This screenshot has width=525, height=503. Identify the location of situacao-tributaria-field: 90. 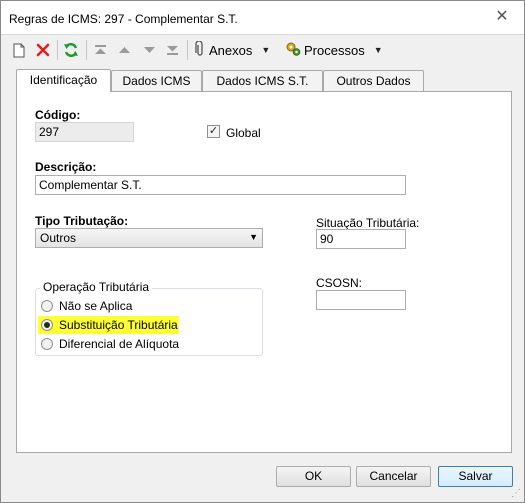
(361, 239).